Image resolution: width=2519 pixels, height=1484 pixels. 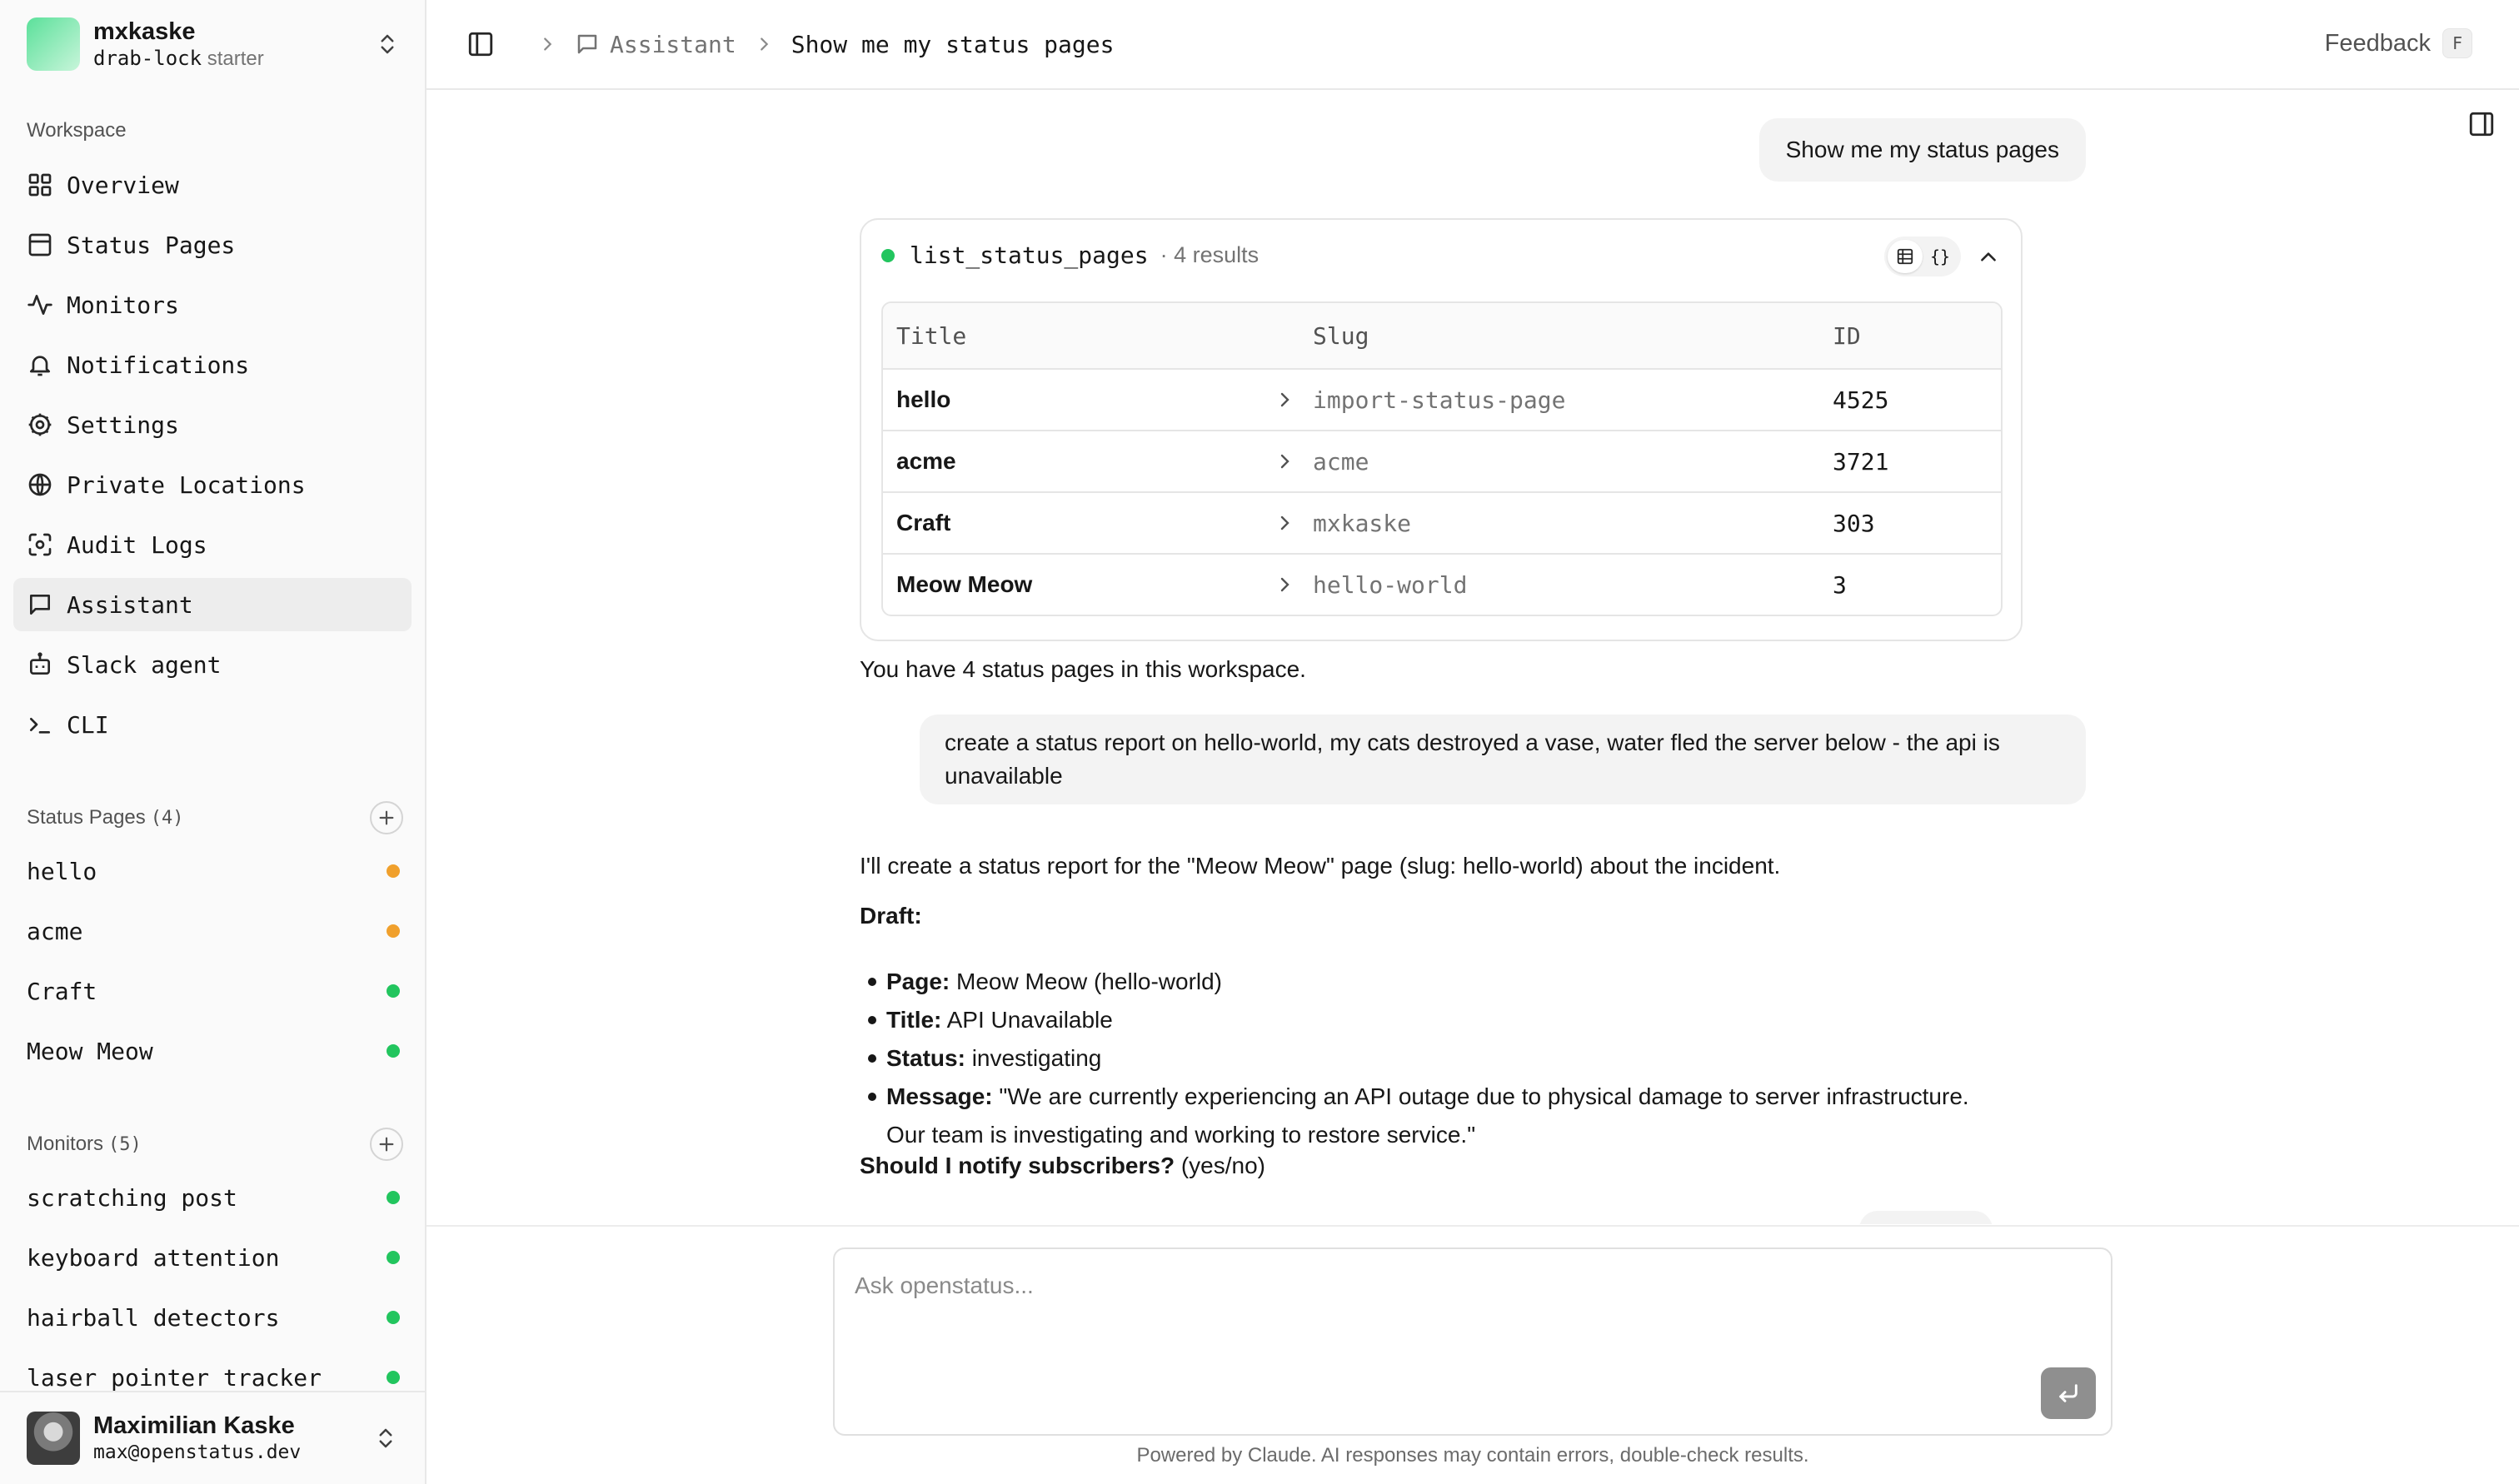 I want to click on send-button, so click(x=2068, y=1393).